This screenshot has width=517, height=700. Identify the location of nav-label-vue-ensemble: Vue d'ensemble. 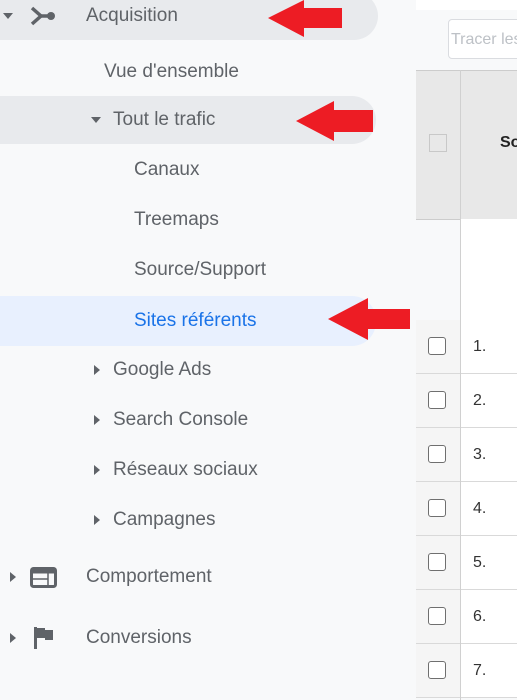
(171, 71).